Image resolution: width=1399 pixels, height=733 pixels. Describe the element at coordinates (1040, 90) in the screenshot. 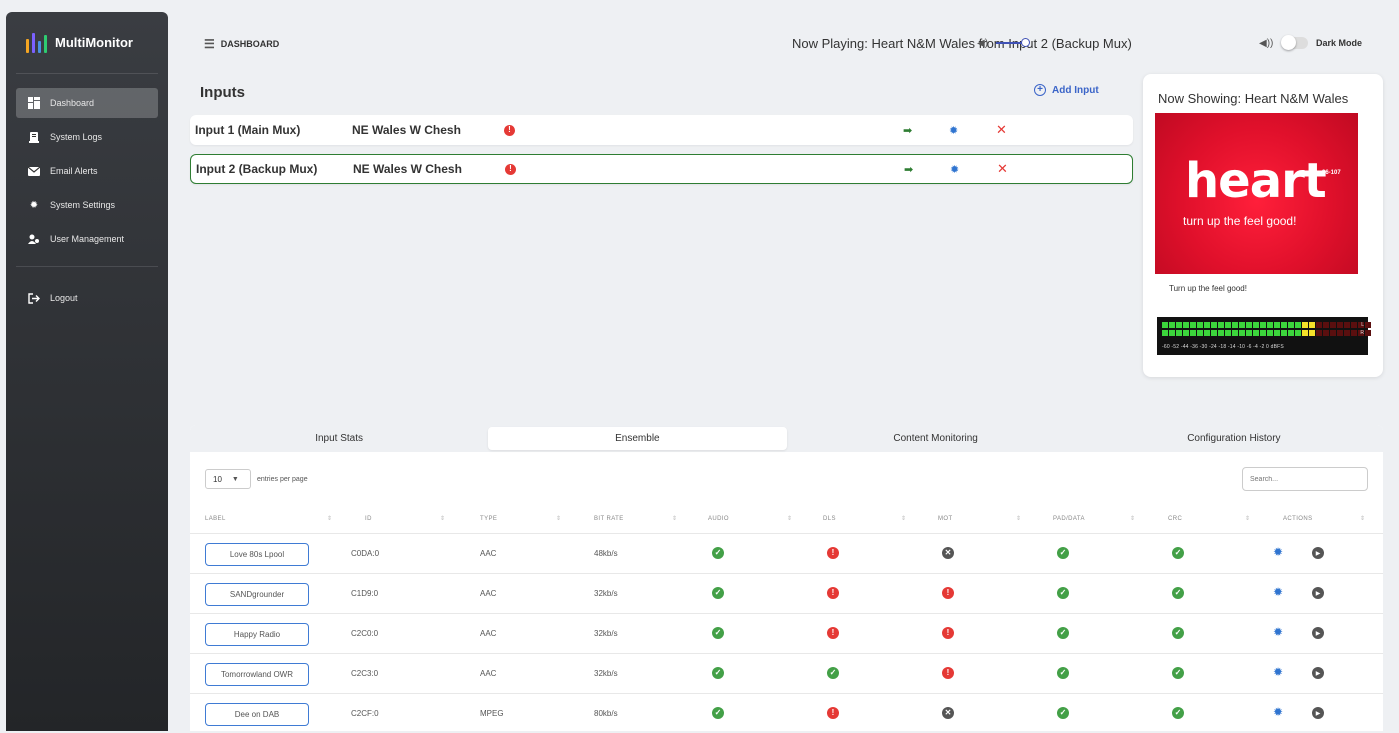

I see `plus-circle-icon: +` at that location.